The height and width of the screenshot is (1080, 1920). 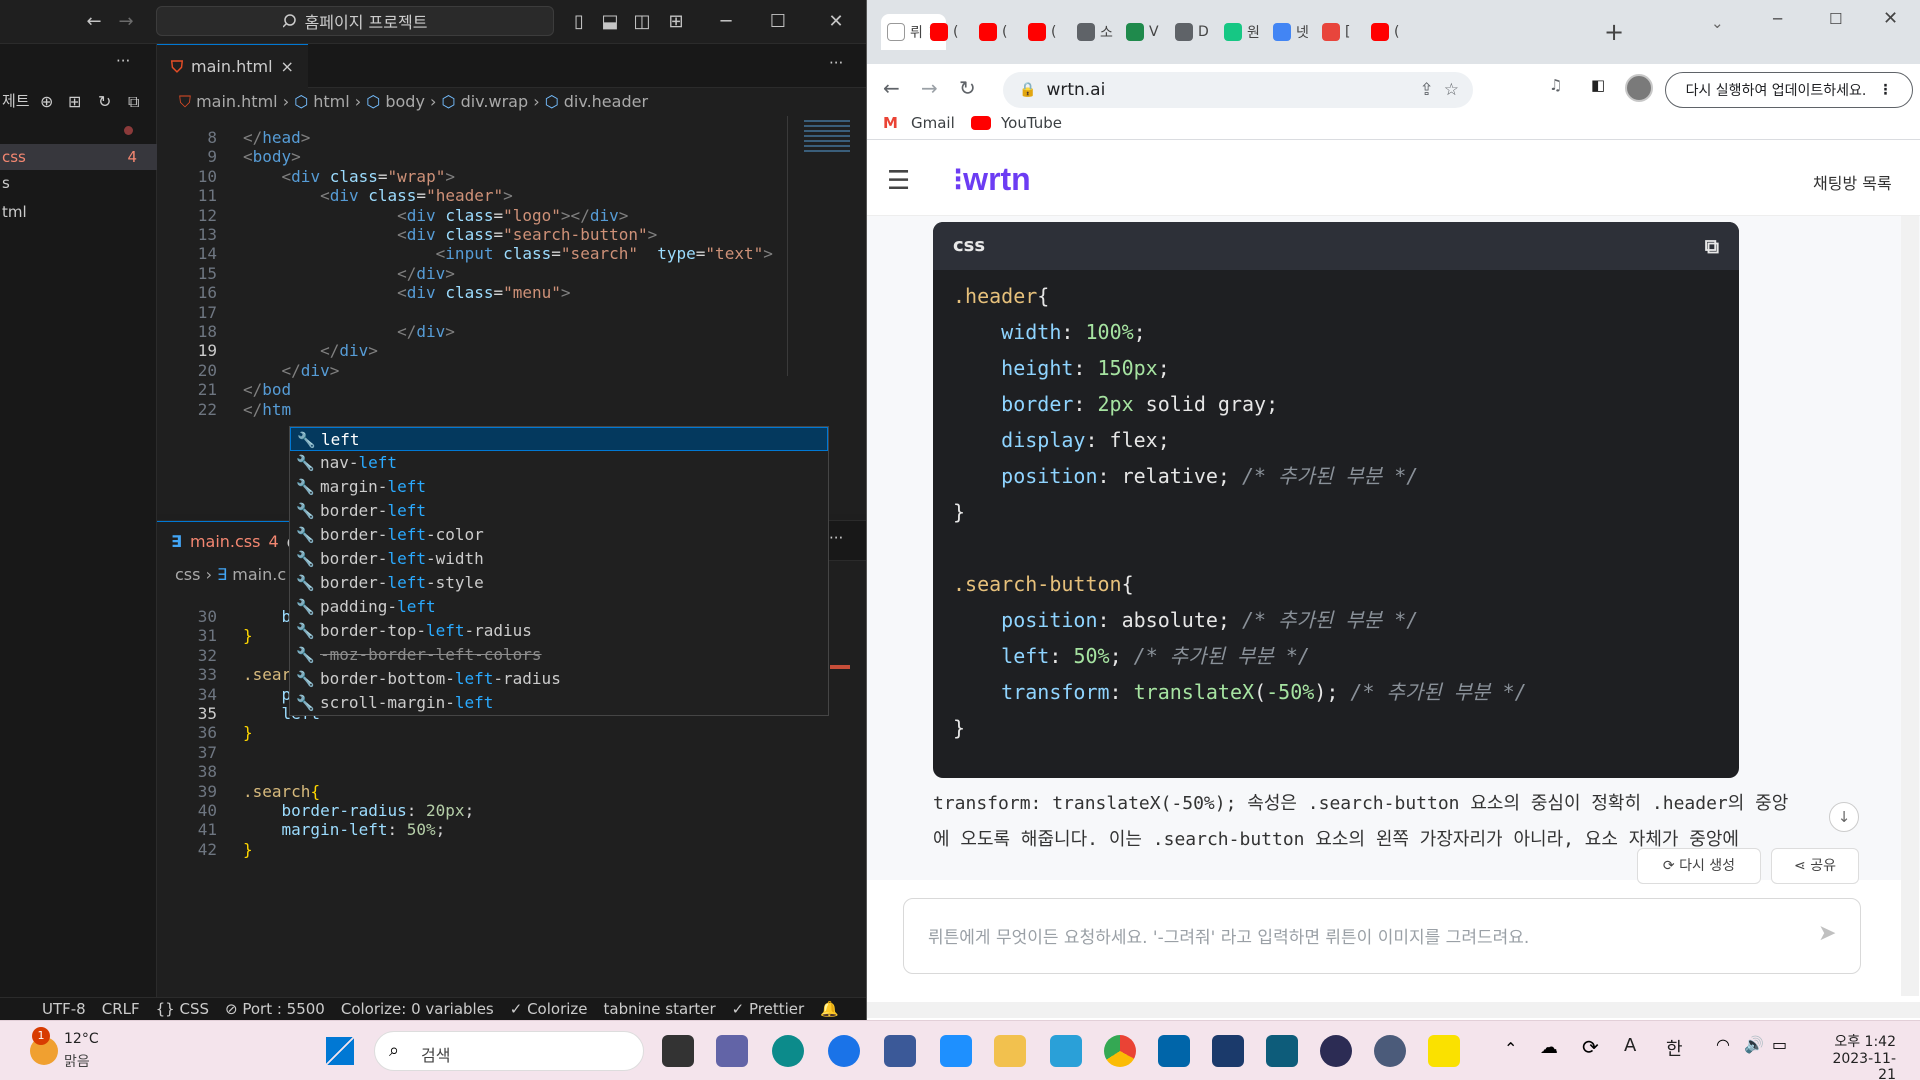 I want to click on new-folder-icon: ⊞, so click(x=74, y=101).